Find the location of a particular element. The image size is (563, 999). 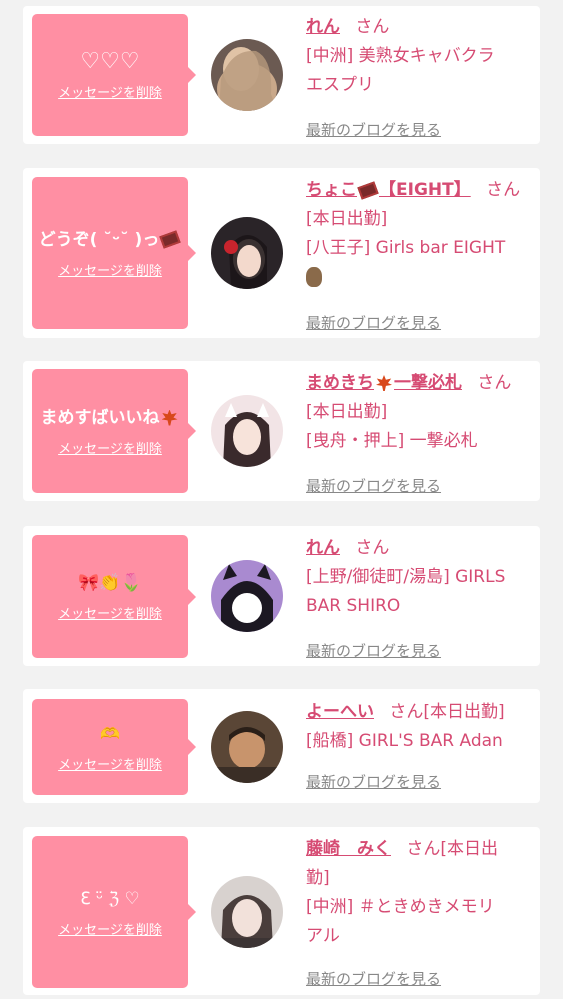

shop-line: アル is located at coordinates (323, 936).